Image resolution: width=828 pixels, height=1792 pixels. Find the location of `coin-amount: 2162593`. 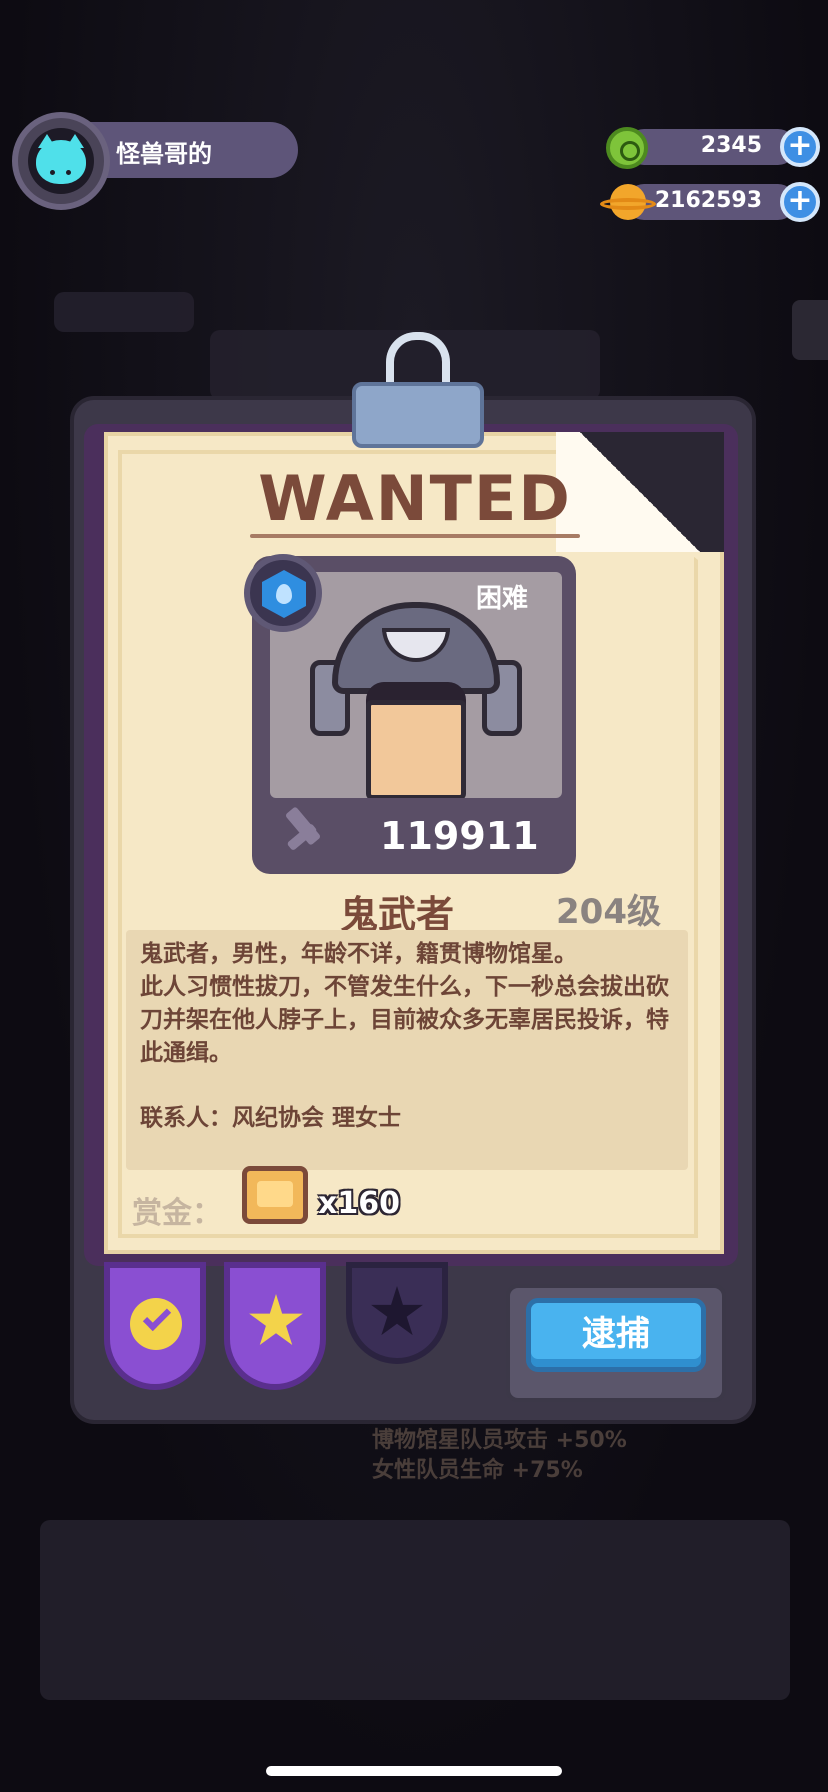

coin-amount: 2162593 is located at coordinates (708, 200).